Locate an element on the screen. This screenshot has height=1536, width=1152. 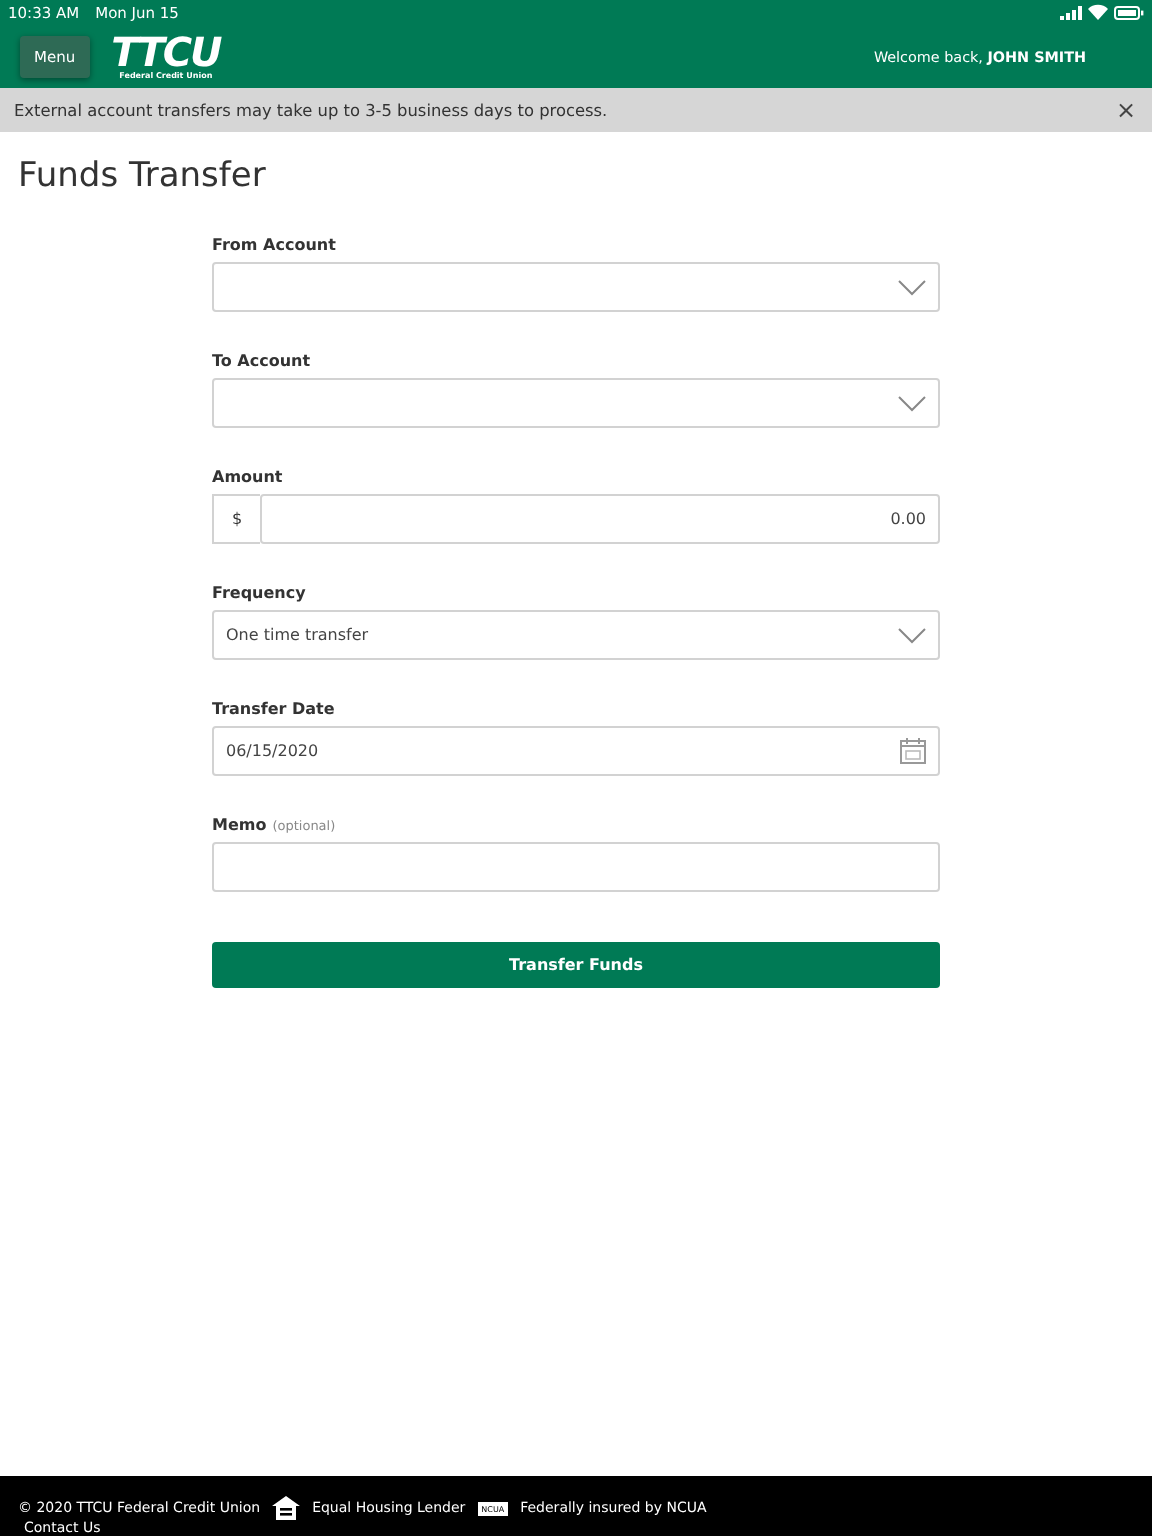
signal-icon is located at coordinates (1071, 12).